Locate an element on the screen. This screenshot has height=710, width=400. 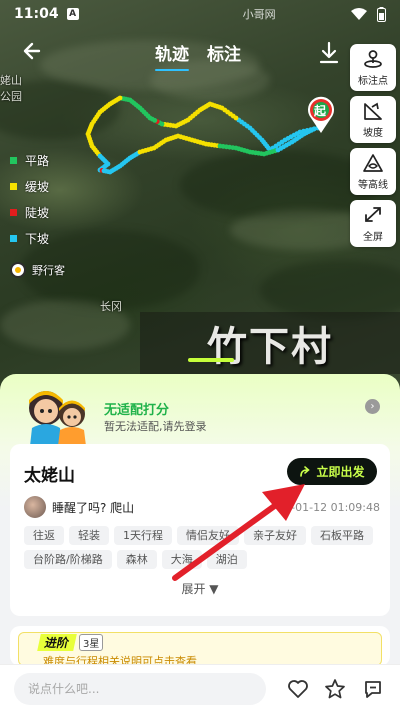
tag-chip: 1天行程 is located at coordinates (143, 535).